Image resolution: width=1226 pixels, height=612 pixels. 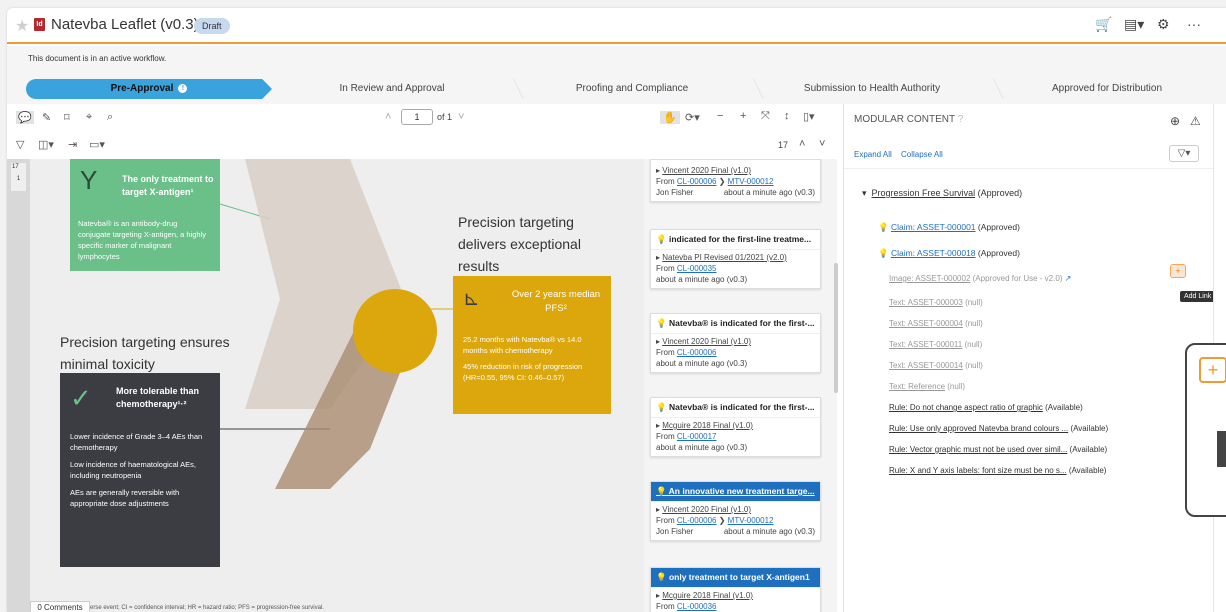 I want to click on help-icon: ?, so click(x=961, y=119).